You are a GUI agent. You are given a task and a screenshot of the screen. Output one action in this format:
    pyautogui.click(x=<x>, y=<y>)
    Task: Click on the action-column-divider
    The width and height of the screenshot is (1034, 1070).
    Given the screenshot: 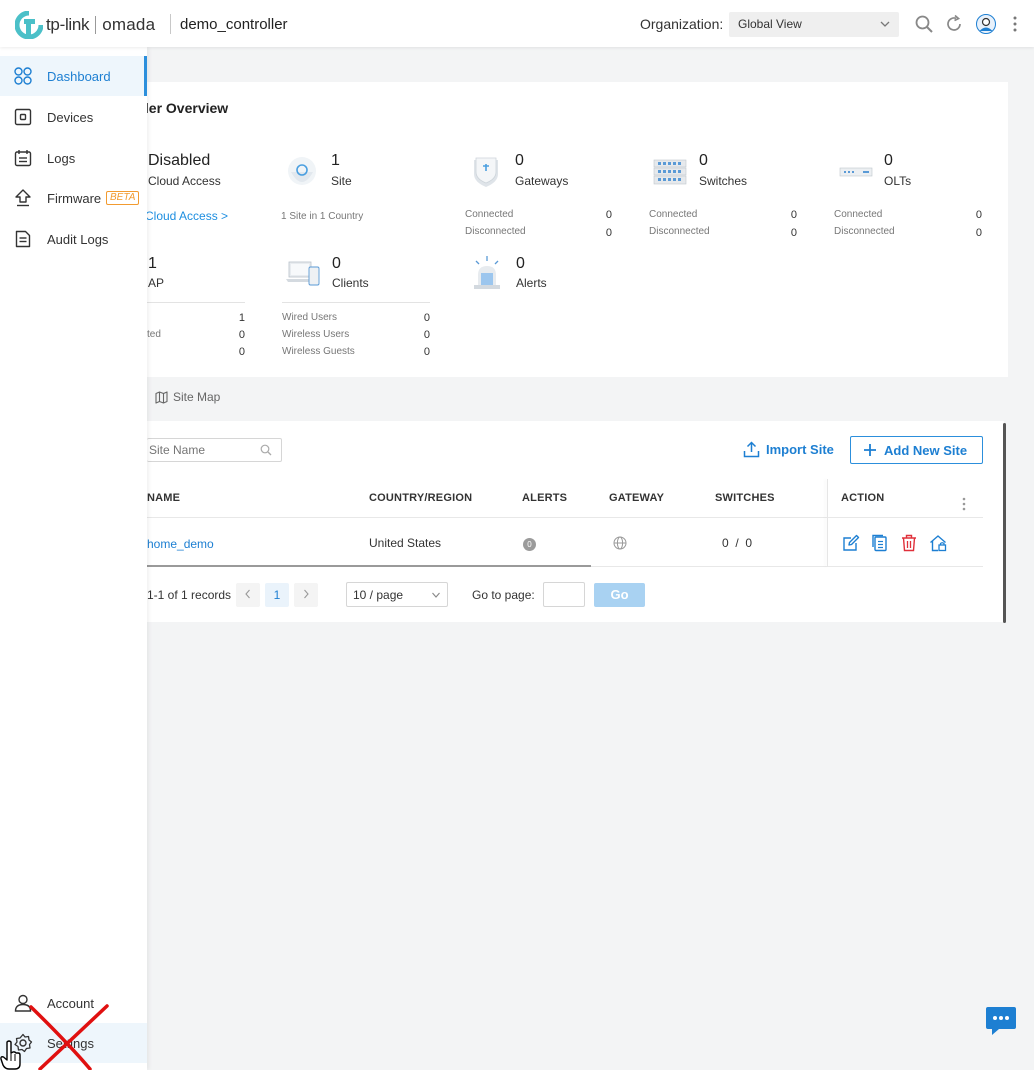 What is the action you would take?
    pyautogui.click(x=827, y=523)
    